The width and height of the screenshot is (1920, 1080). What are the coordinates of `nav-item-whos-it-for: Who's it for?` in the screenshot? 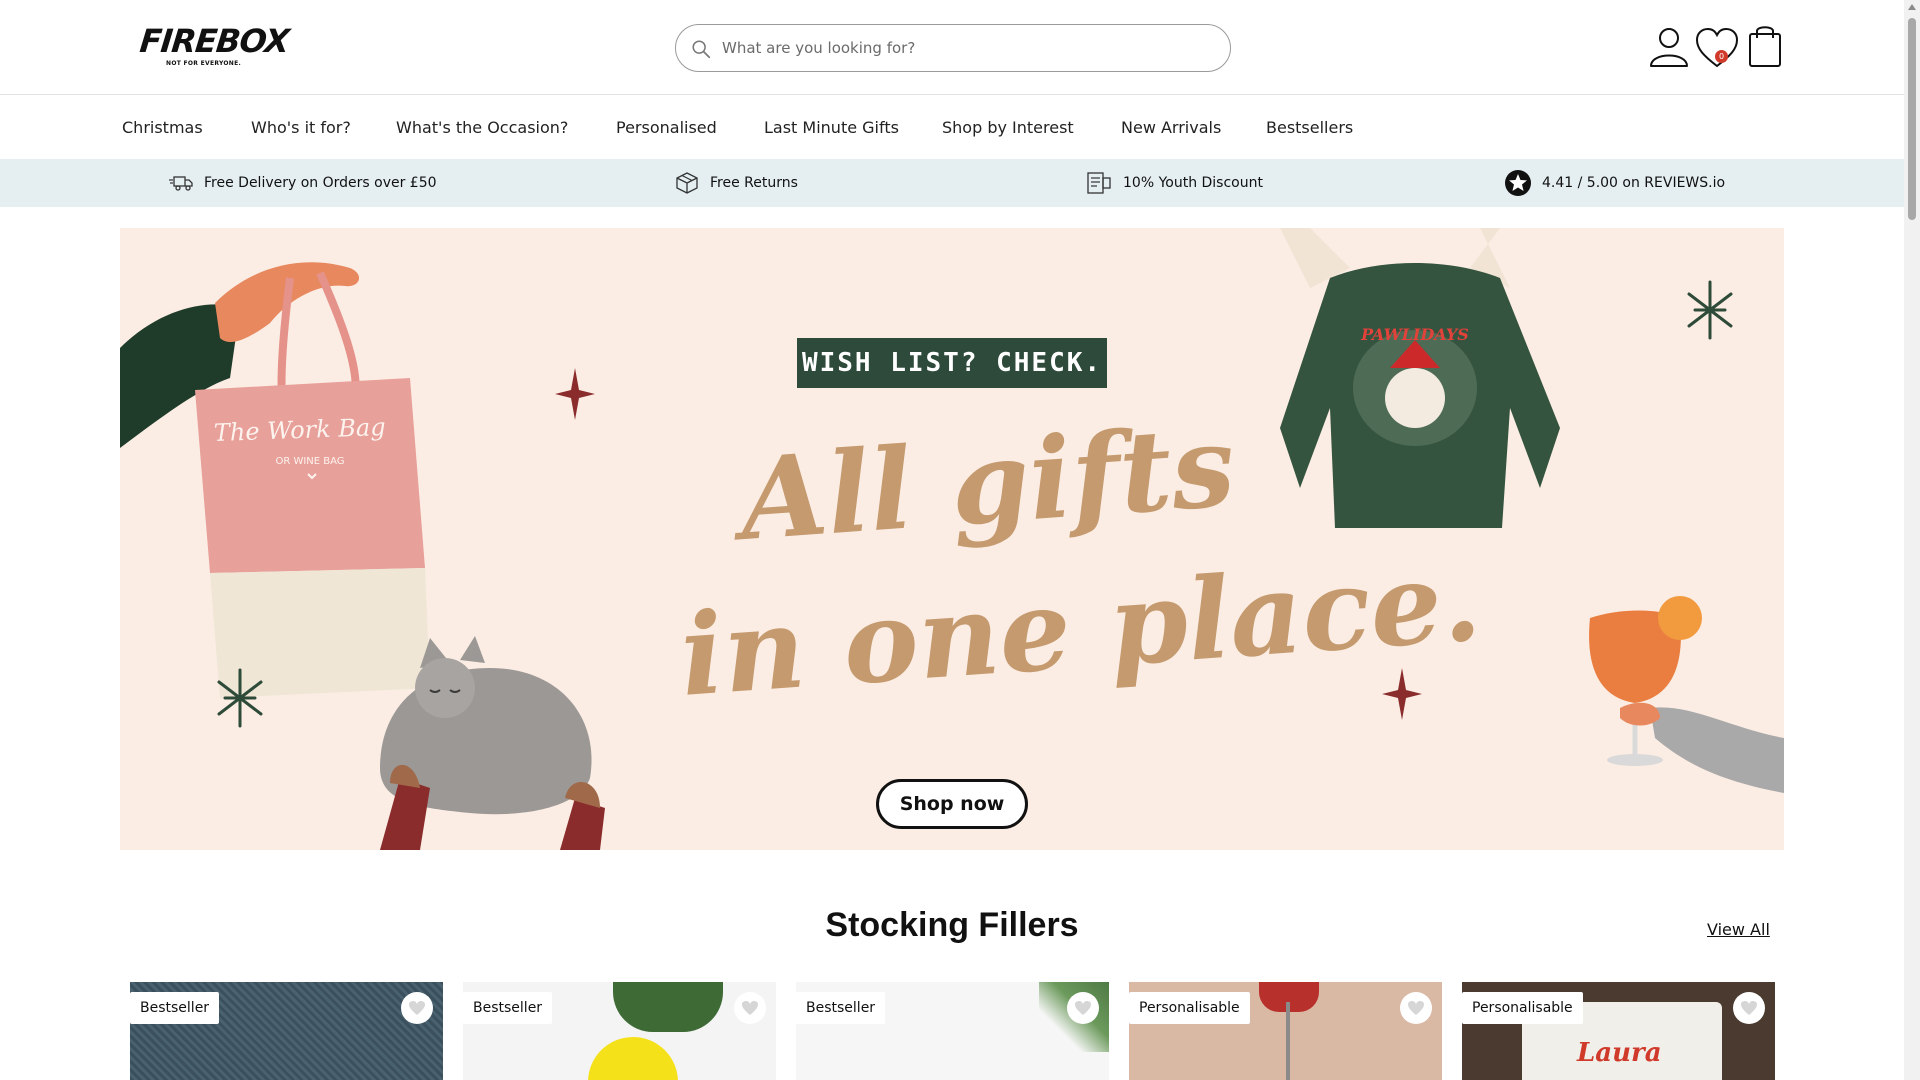 It's located at (301, 127).